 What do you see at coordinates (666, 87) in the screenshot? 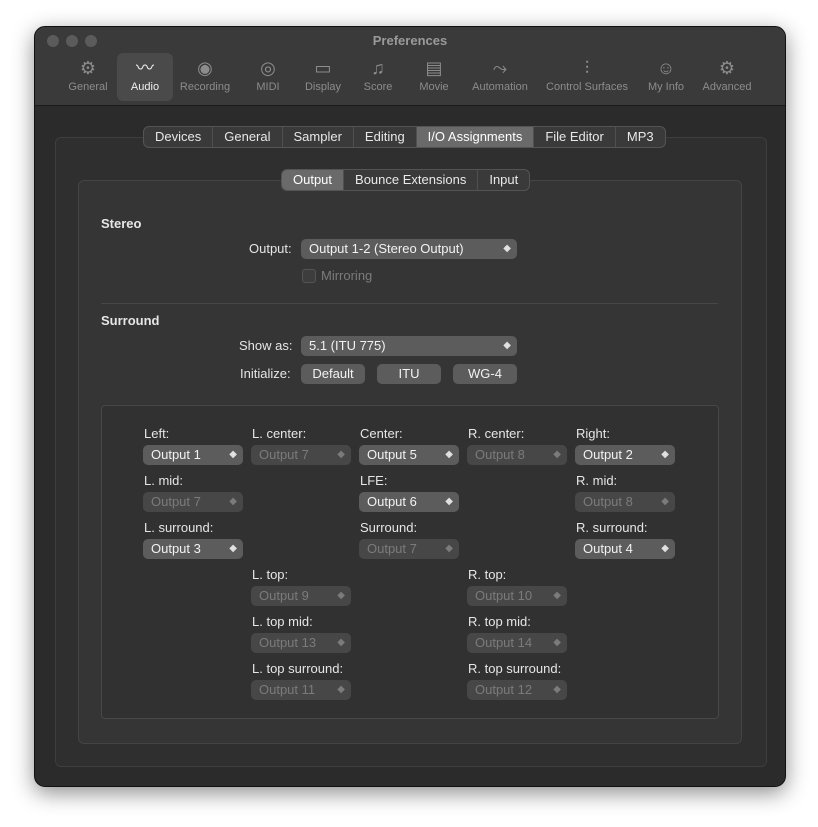
I see `toolbar-label: My Info` at bounding box center [666, 87].